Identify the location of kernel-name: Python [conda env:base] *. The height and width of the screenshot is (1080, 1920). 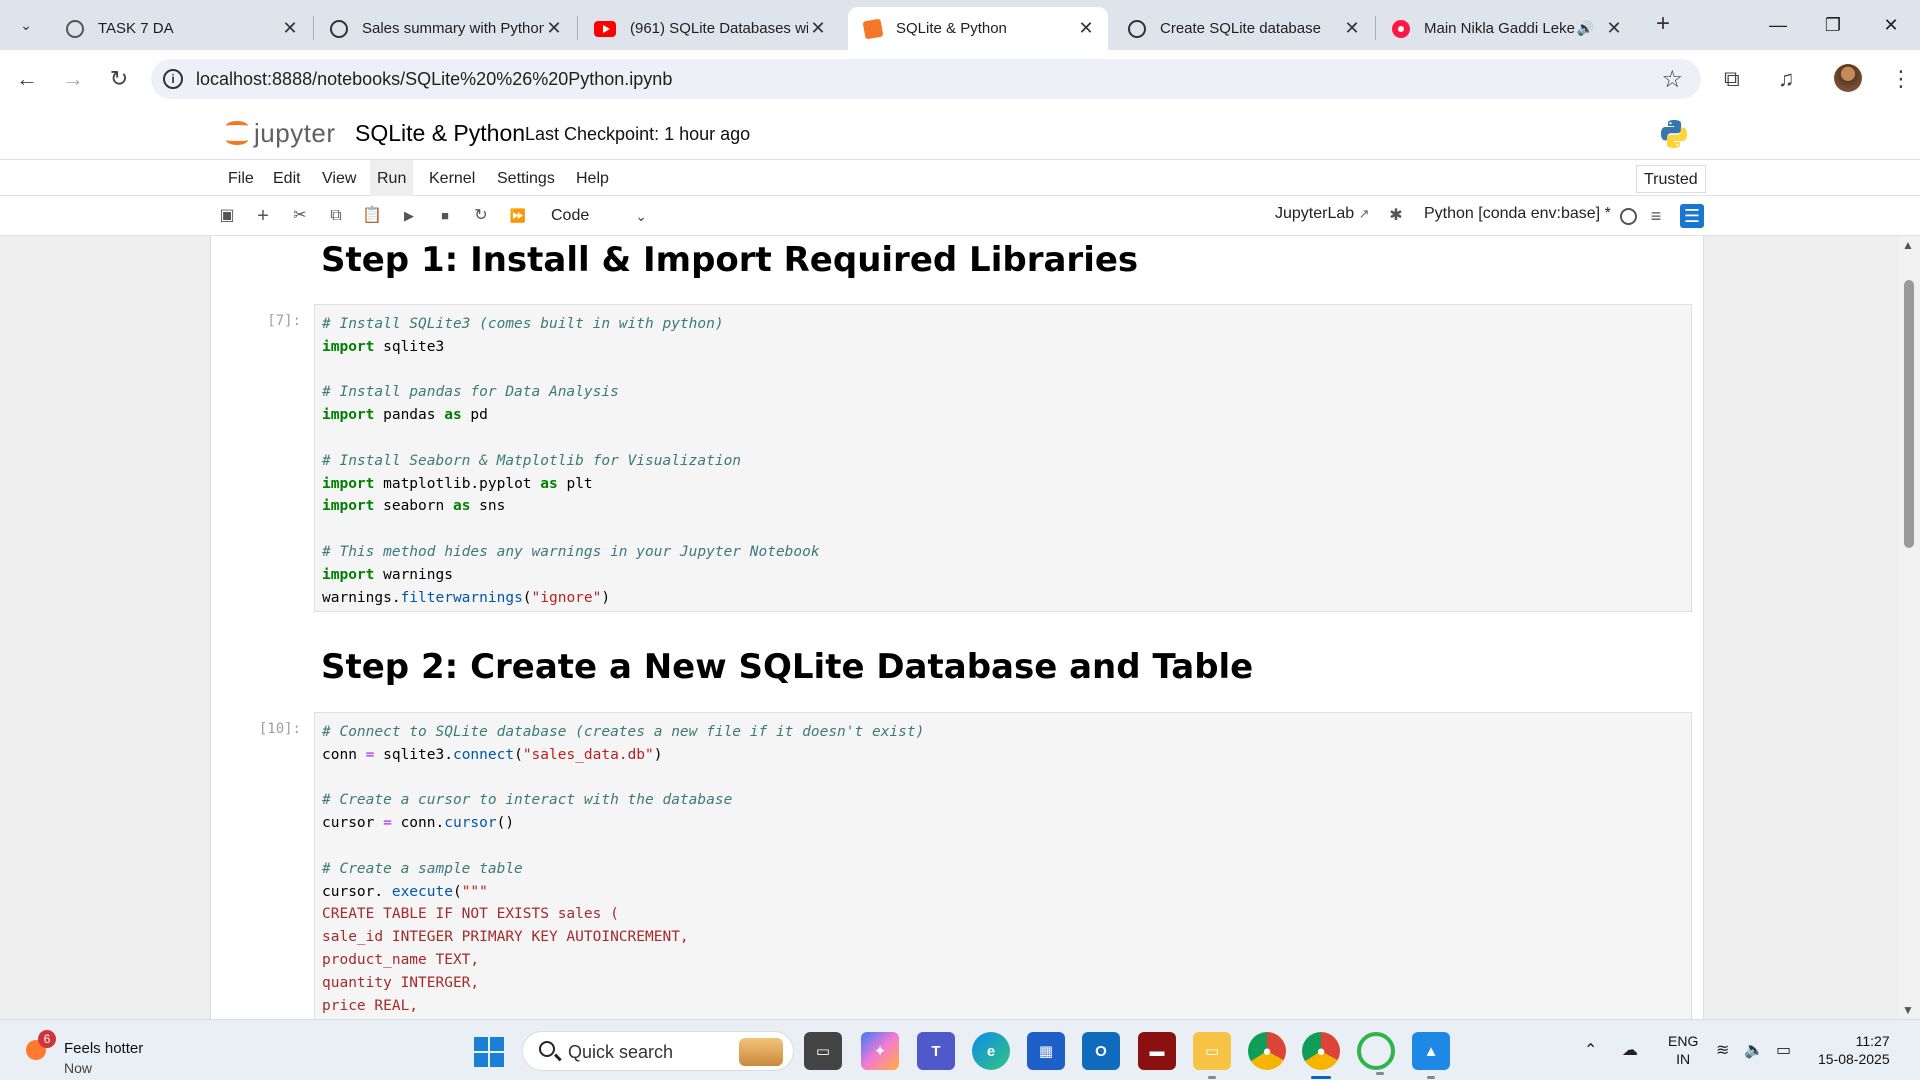
(1517, 214).